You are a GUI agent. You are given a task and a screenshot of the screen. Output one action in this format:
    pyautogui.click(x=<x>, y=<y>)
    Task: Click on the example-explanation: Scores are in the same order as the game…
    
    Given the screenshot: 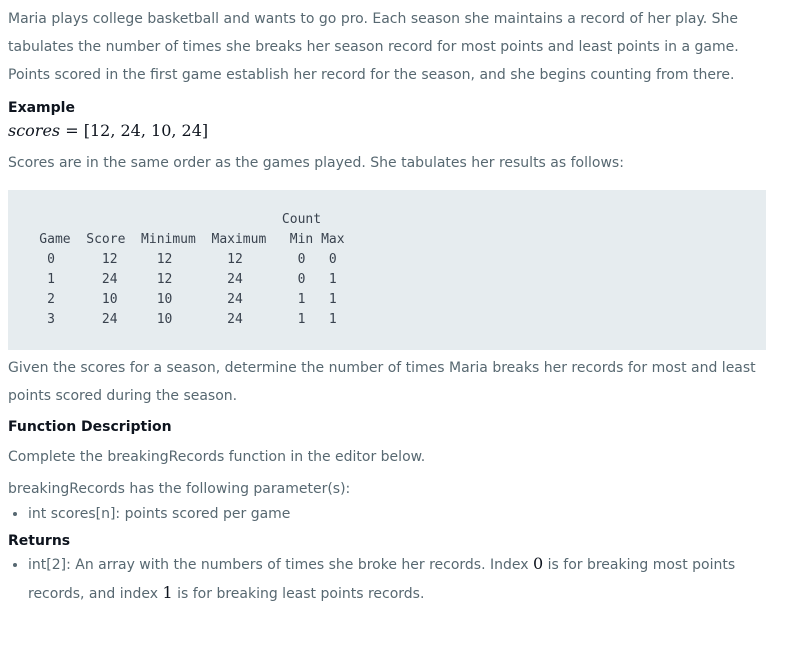 What is the action you would take?
    pyautogui.click(x=316, y=163)
    